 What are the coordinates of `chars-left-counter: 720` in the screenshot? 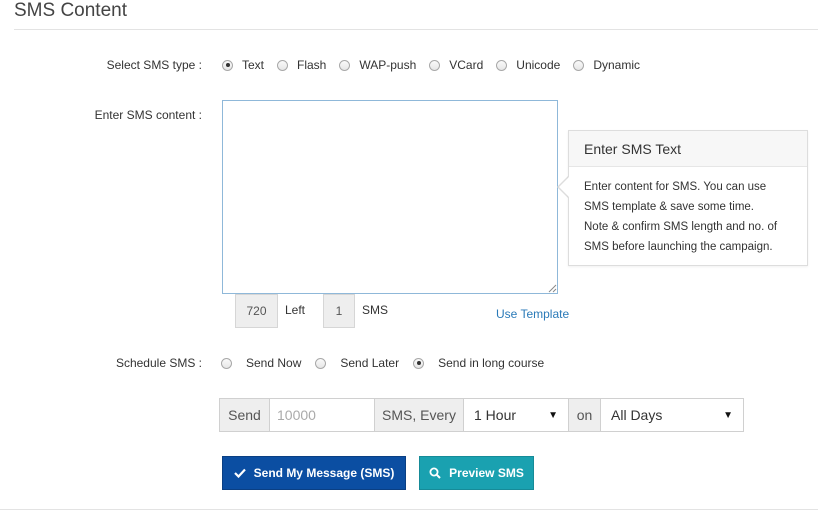 It's located at (256, 311).